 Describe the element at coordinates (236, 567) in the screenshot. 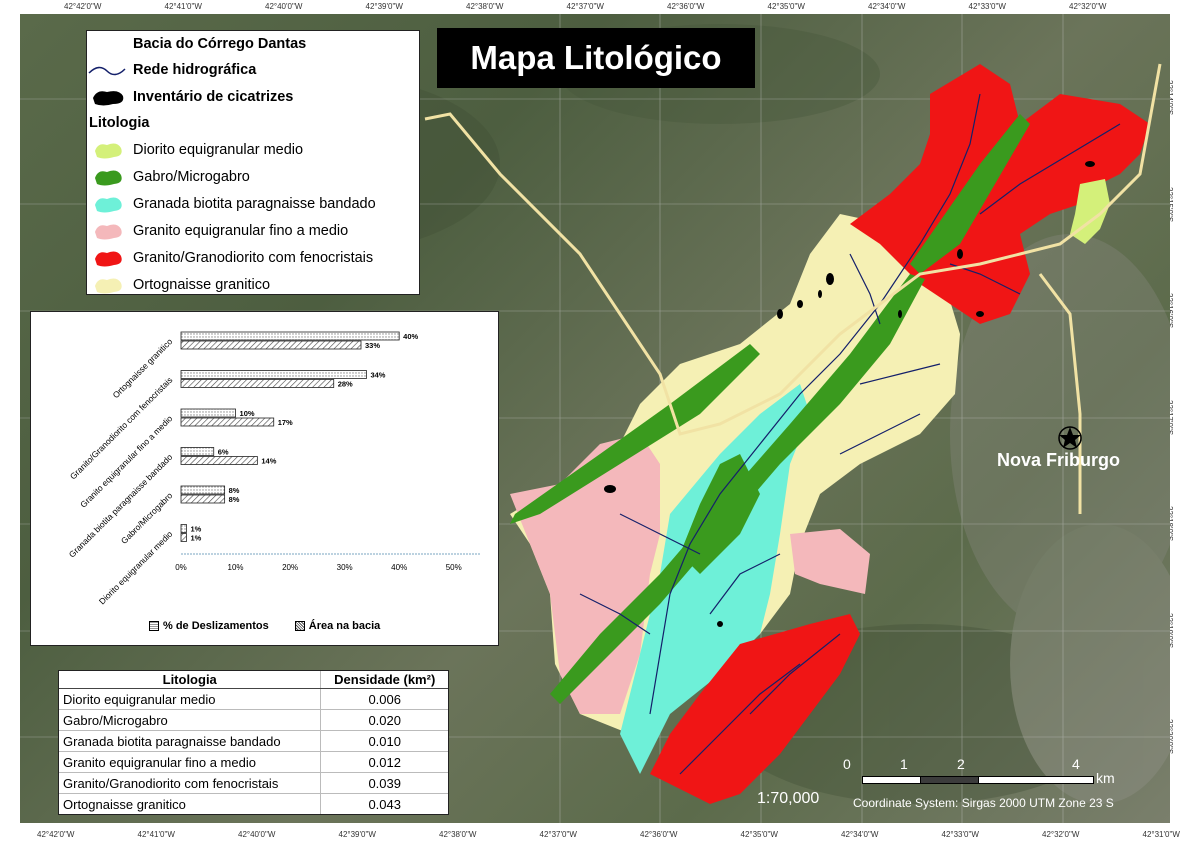

I see `x-tick-label: 10%` at that location.